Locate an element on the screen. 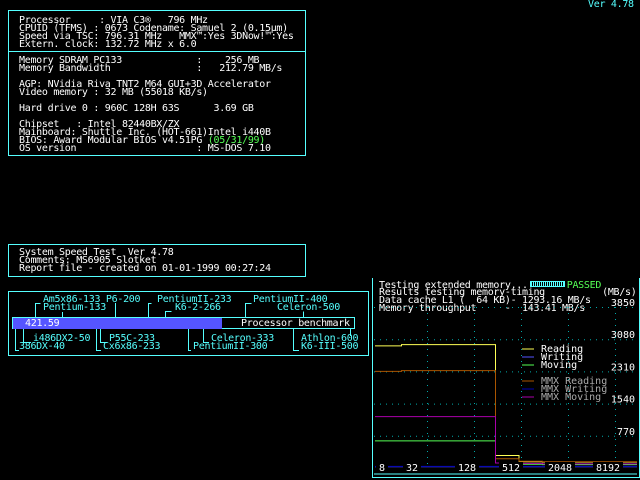  y-tick-label: 1540 is located at coordinates (623, 400).